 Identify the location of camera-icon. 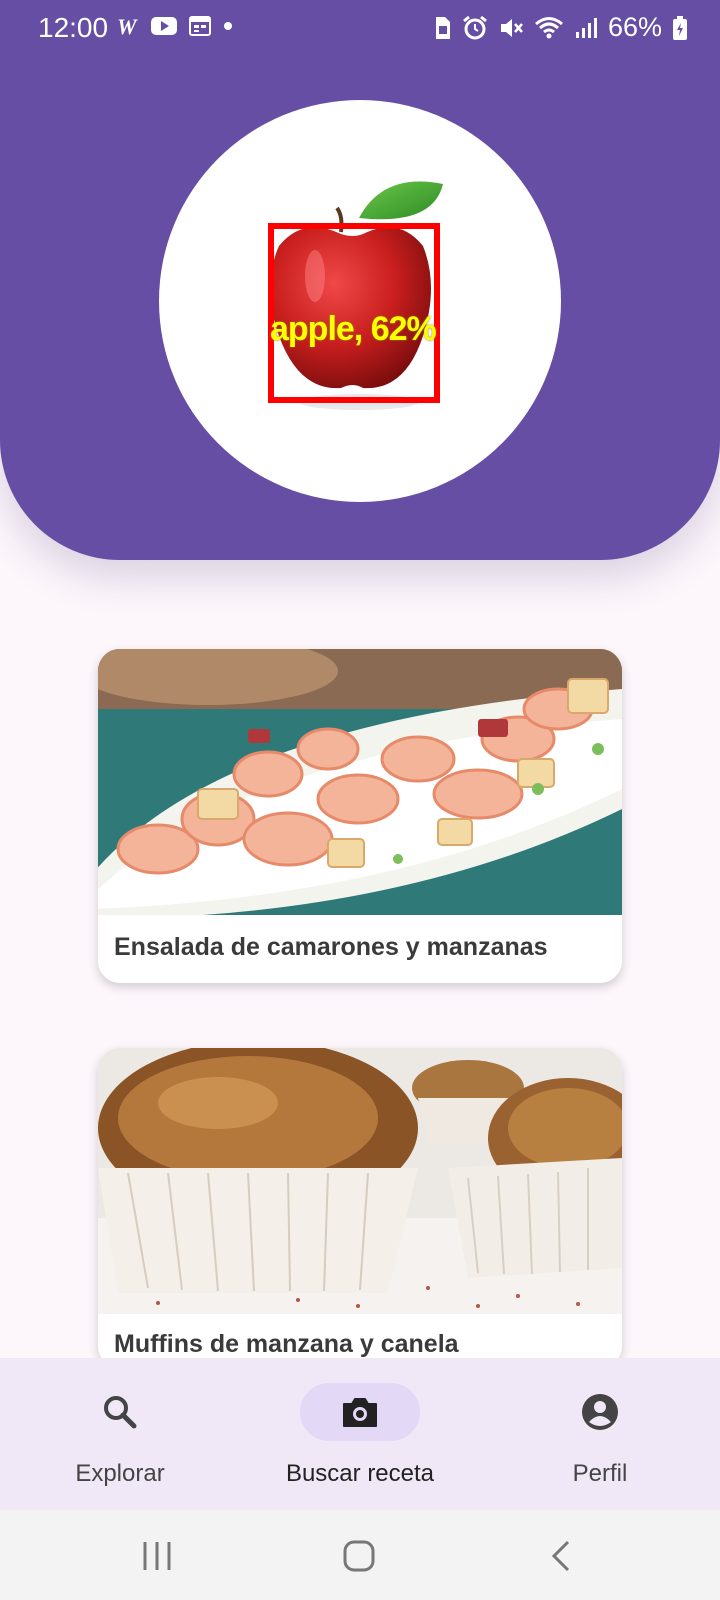
(360, 1412).